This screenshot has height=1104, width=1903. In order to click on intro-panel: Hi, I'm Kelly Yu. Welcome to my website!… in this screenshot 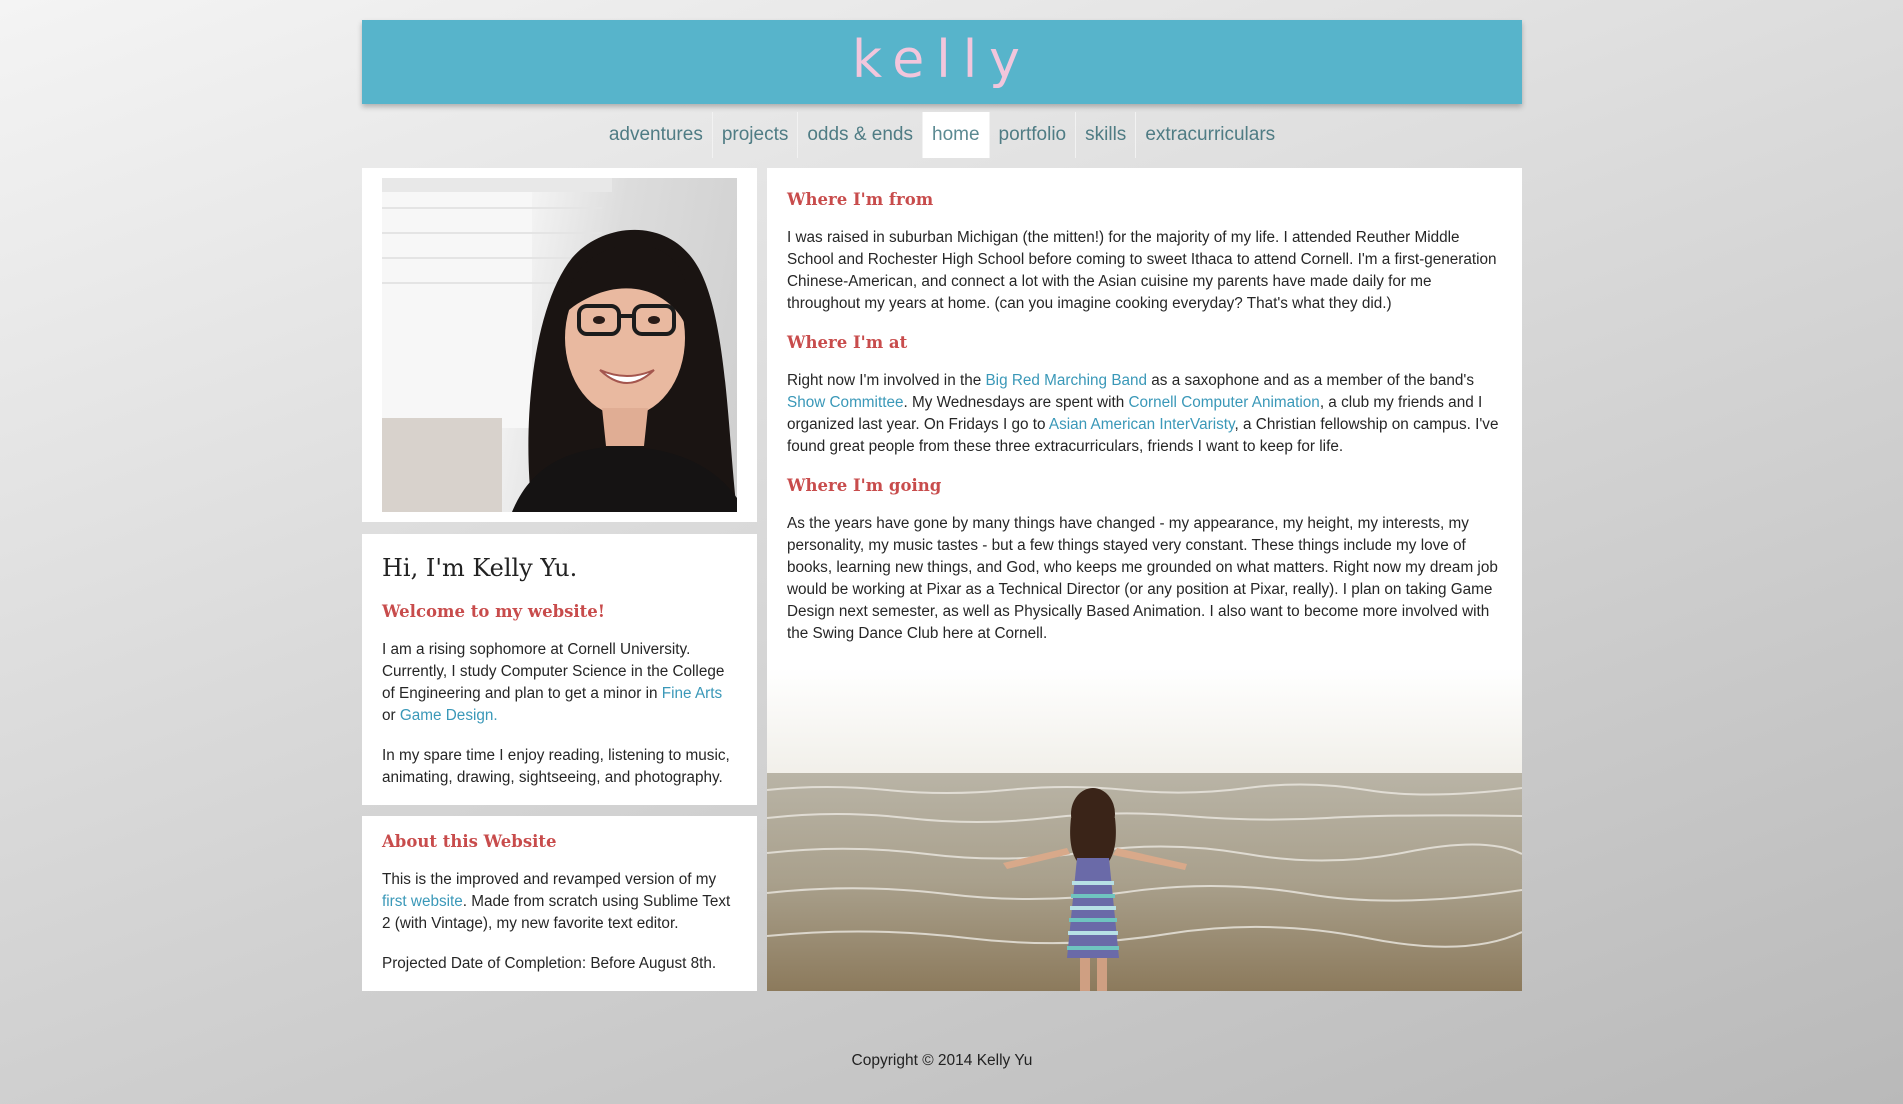, I will do `click(559, 669)`.